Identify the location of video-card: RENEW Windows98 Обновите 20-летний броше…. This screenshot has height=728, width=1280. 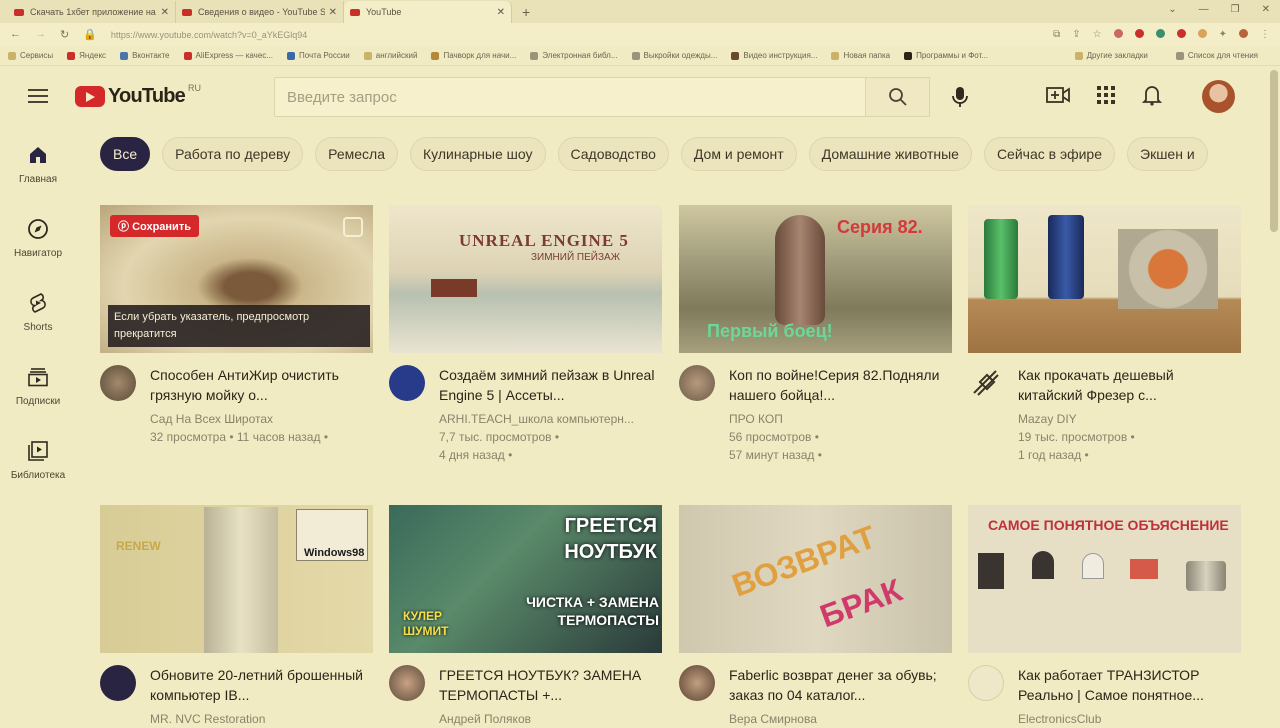
(236, 616).